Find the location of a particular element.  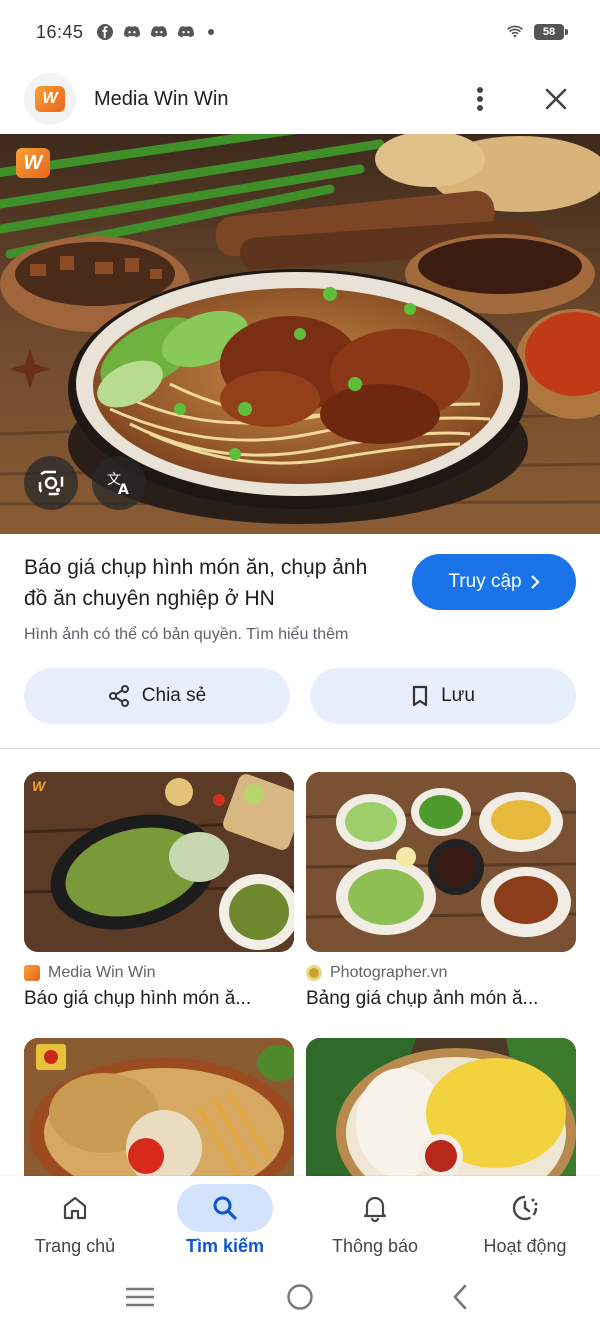

translate-button: 文A is located at coordinates (119, 483).